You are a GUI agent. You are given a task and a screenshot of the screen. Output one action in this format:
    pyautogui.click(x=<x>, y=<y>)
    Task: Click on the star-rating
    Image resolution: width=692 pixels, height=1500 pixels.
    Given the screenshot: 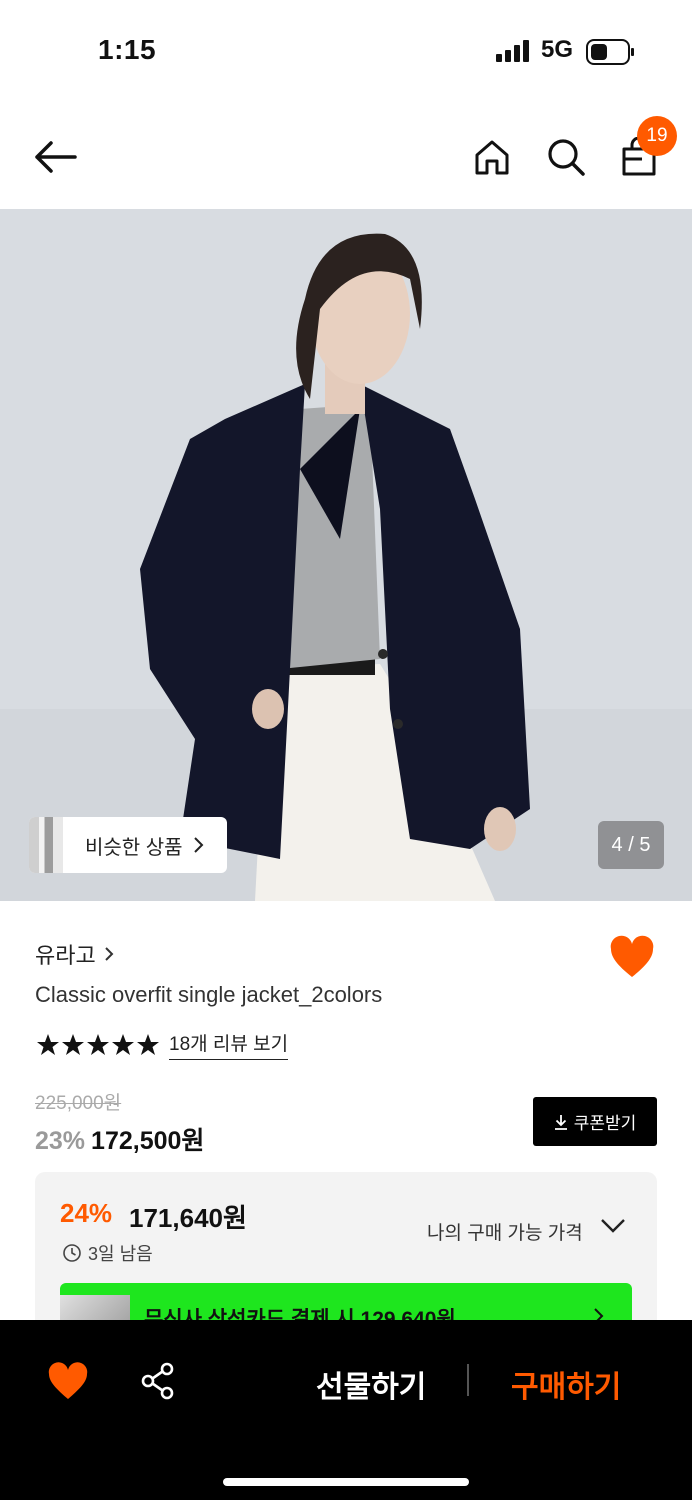 What is the action you would take?
    pyautogui.click(x=98, y=1045)
    